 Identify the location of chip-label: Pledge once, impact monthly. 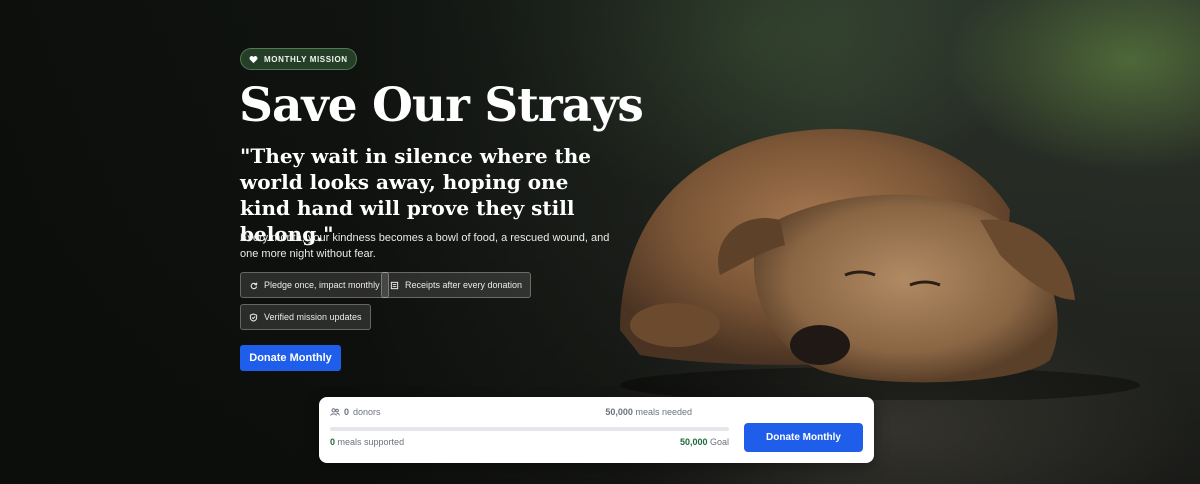
(322, 285).